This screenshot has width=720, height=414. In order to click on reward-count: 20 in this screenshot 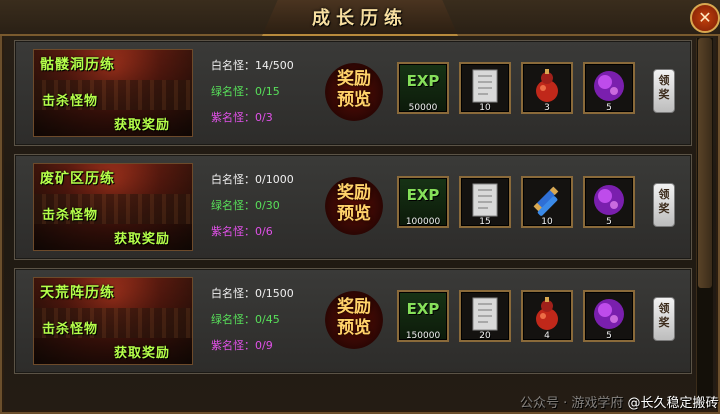, I will do `click(485, 336)`.